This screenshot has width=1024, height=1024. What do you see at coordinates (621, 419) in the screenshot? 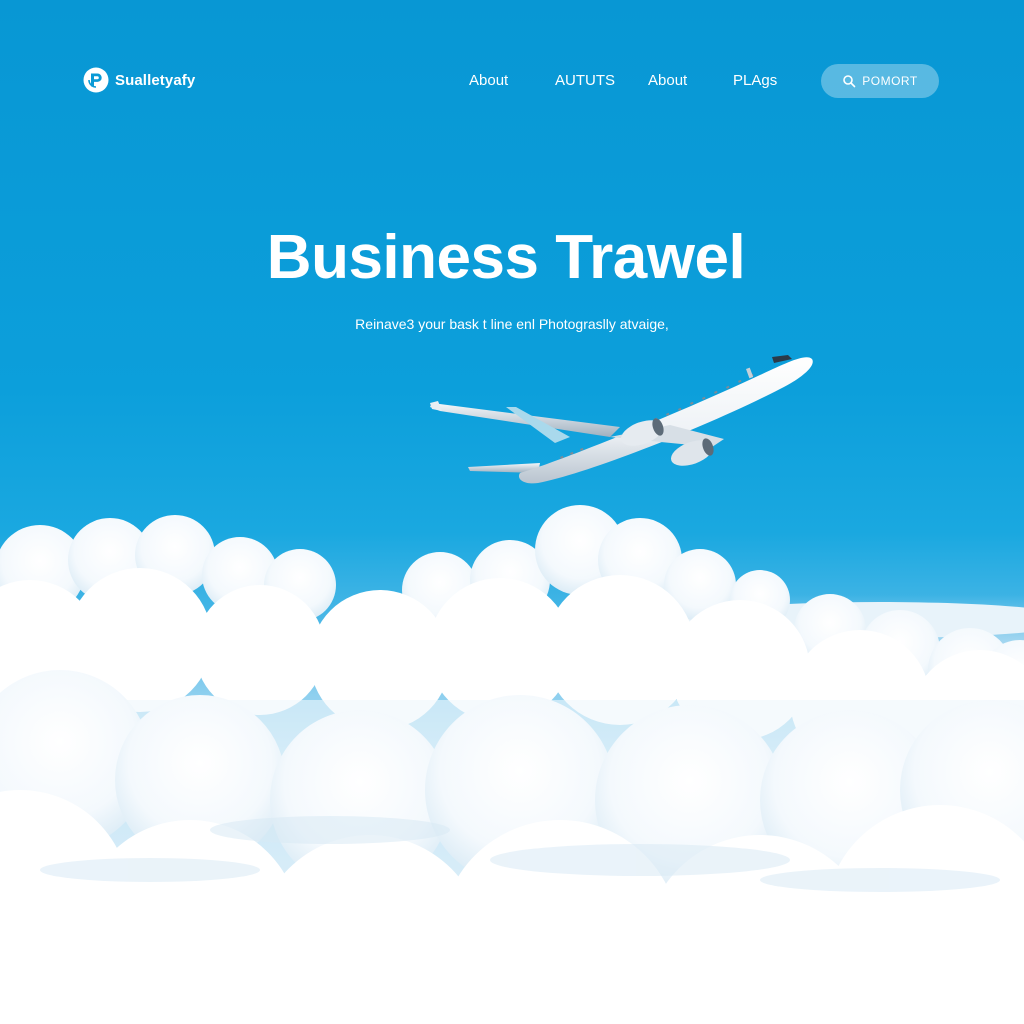
I see `airplane-illustration` at bounding box center [621, 419].